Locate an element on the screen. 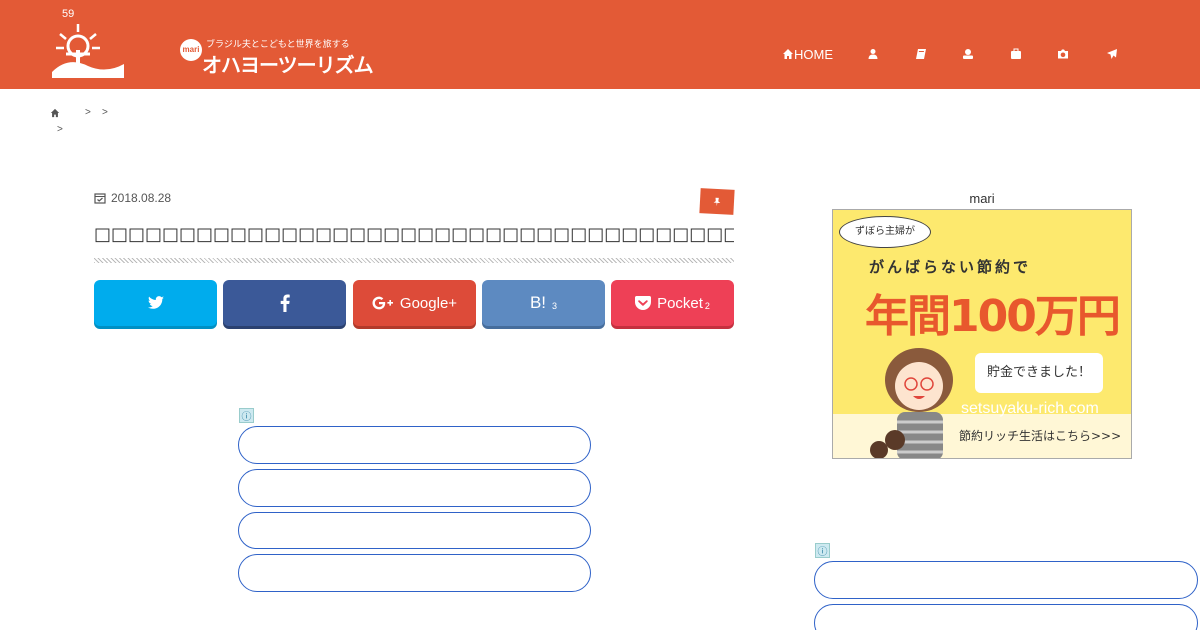  share-googleplus-button: Google+ is located at coordinates (414, 303).